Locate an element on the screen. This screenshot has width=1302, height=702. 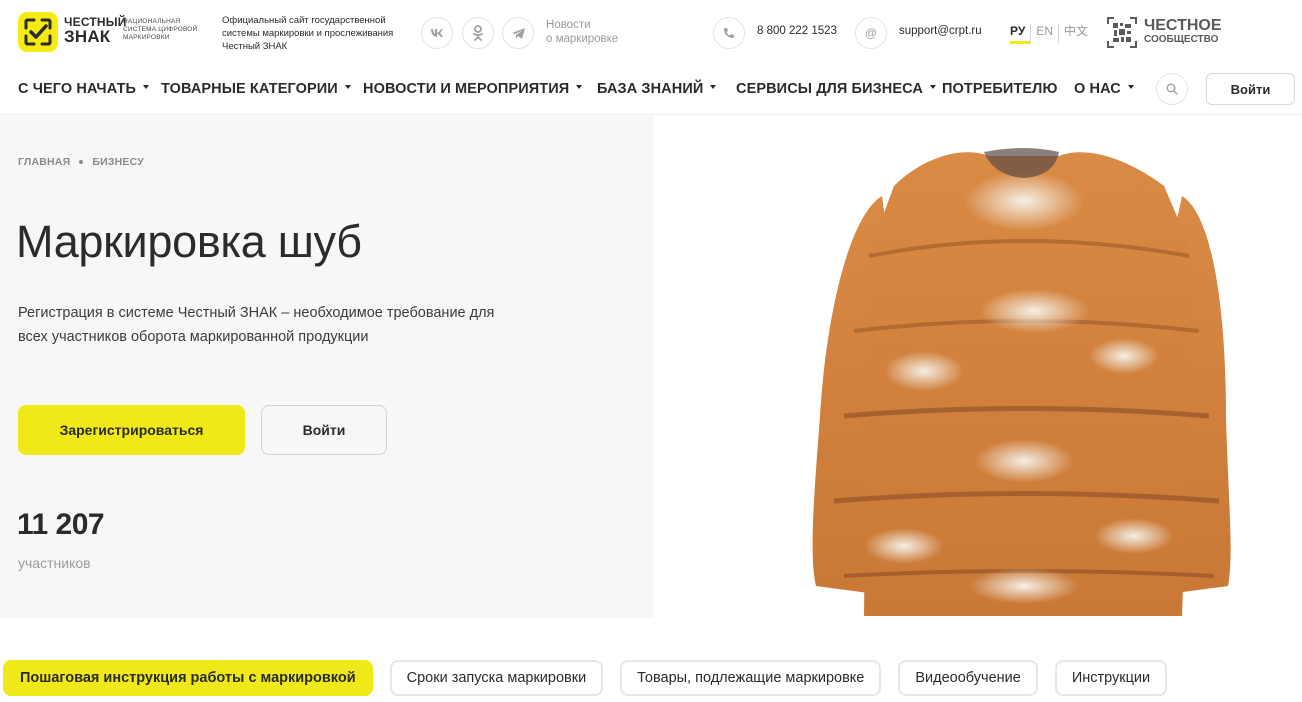
community-line2: СООБЩЕСТВО is located at coordinates (1181, 39).